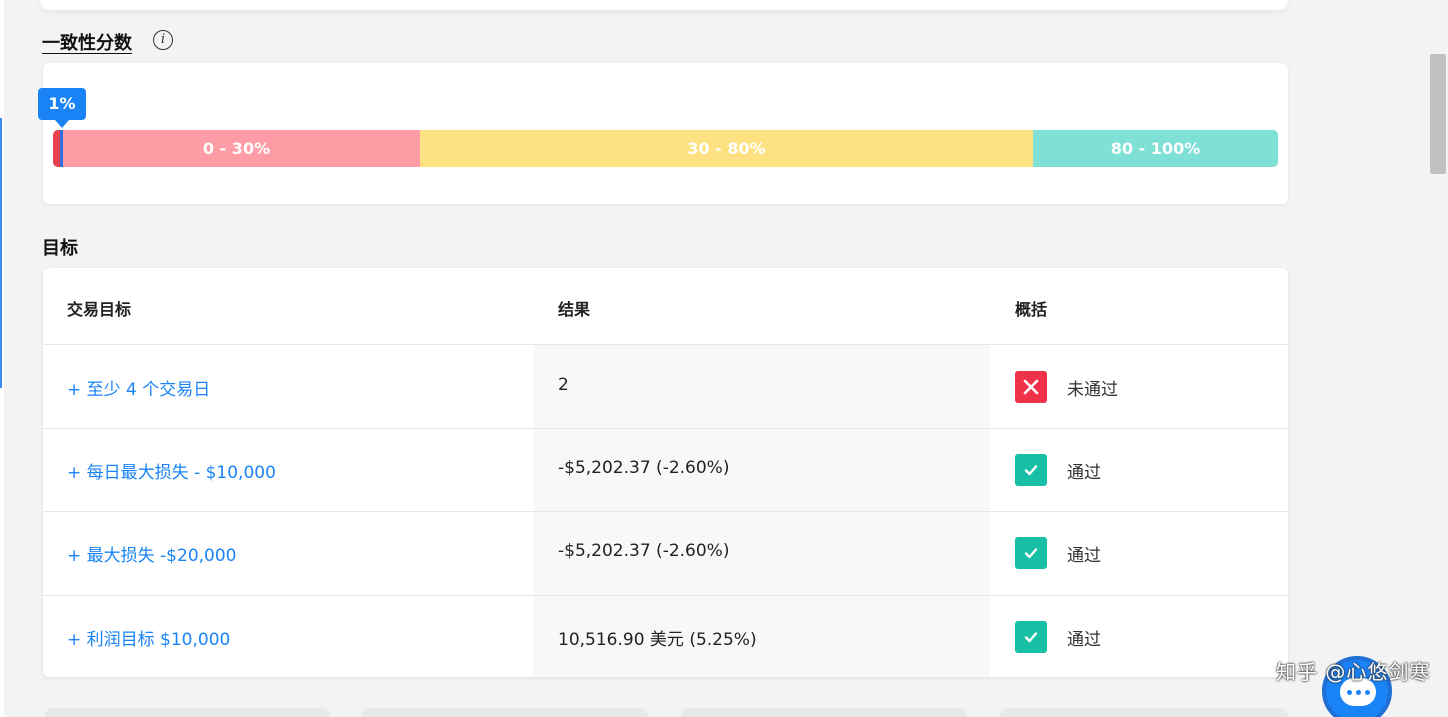 This screenshot has height=717, width=1448. I want to click on table-row: + 至少 4 个交易日 2 未通过, so click(665, 387).